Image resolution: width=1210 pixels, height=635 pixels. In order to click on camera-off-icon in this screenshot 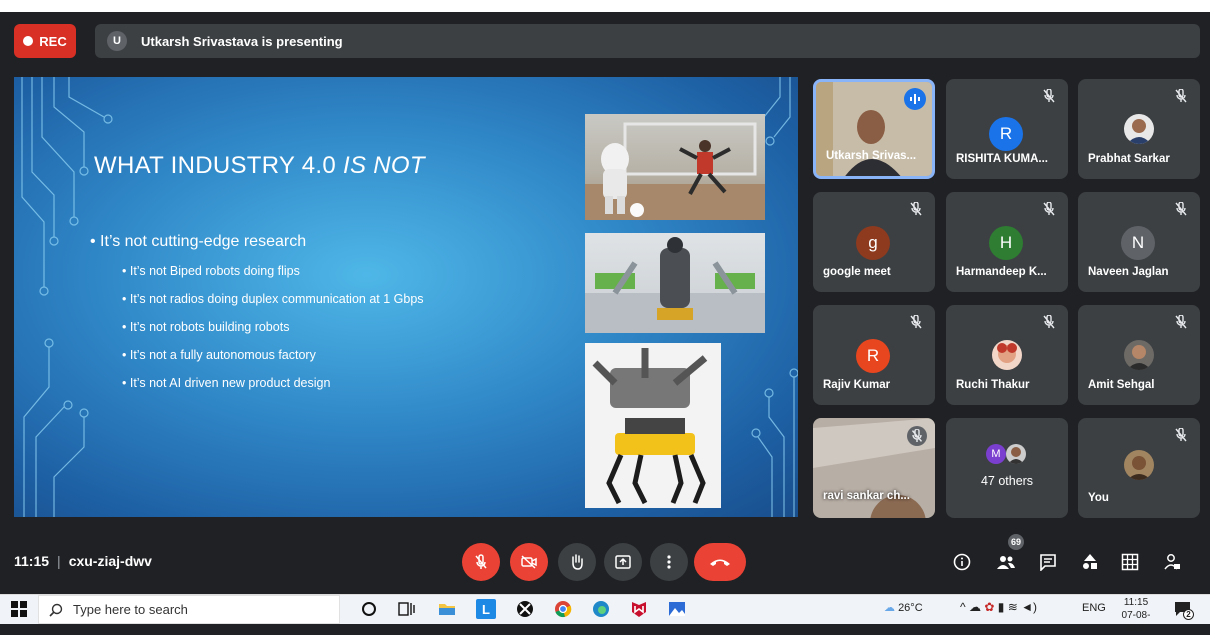, I will do `click(529, 562)`.